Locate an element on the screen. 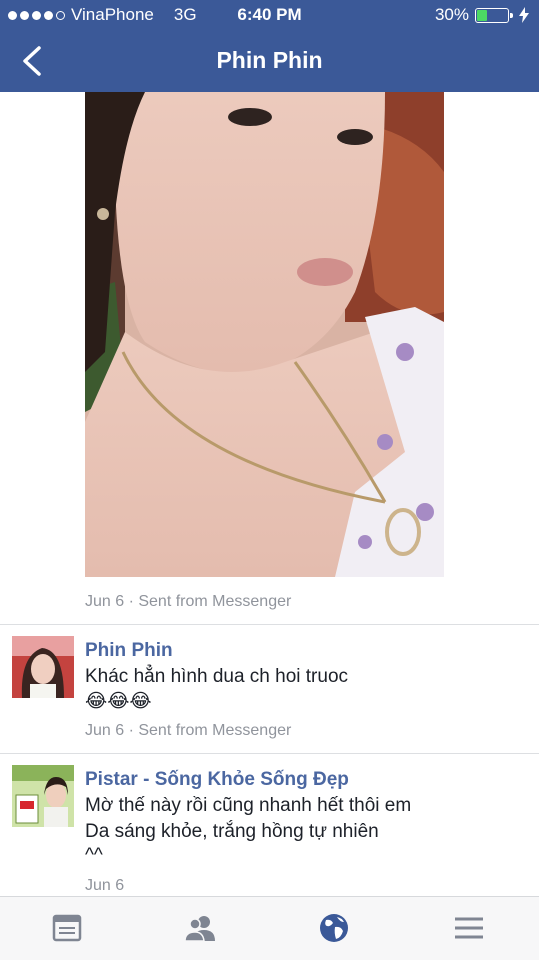 The image size is (539, 960). navigation-bar: Phin Phin is located at coordinates (269, 61).